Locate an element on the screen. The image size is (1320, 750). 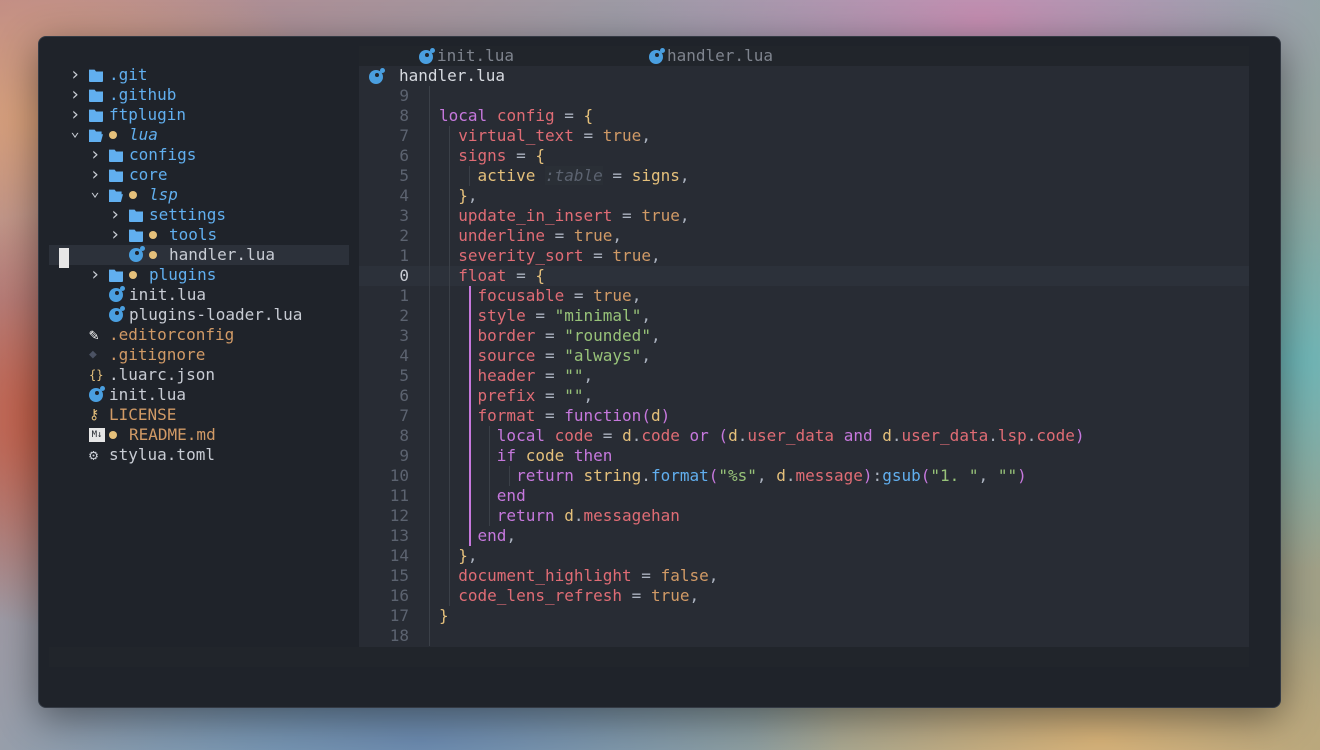
tree-item: › plugins is located at coordinates (199, 275).